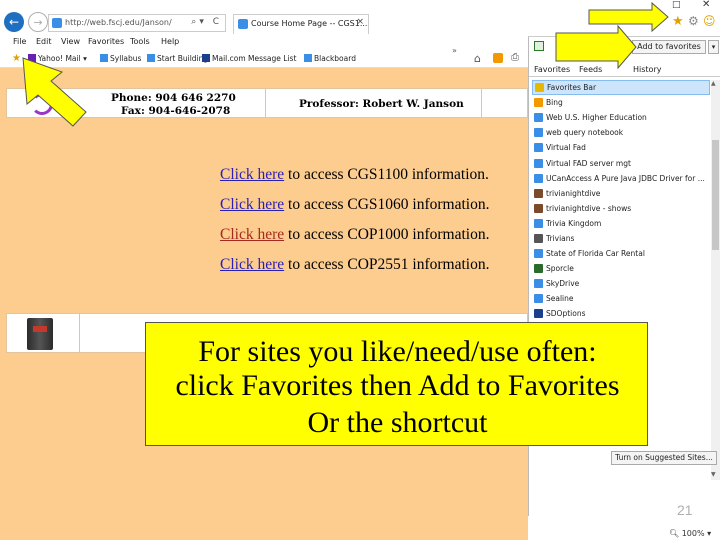 Image resolution: width=720 pixels, height=540 pixels. I want to click on favorites-list-label: Web U.S. Higher Education, so click(596, 118).